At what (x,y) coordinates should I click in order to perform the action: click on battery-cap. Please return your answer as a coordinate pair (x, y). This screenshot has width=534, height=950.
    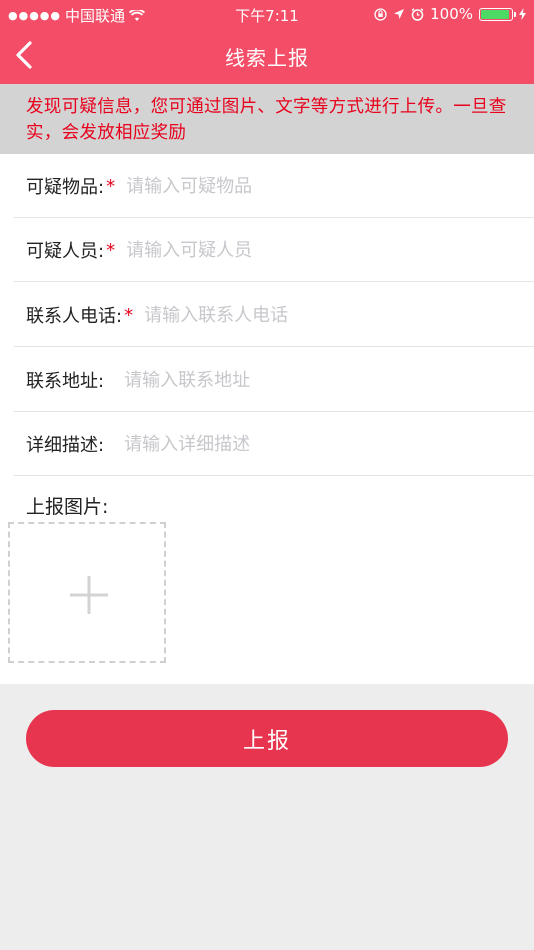
    Looking at the image, I should click on (515, 14).